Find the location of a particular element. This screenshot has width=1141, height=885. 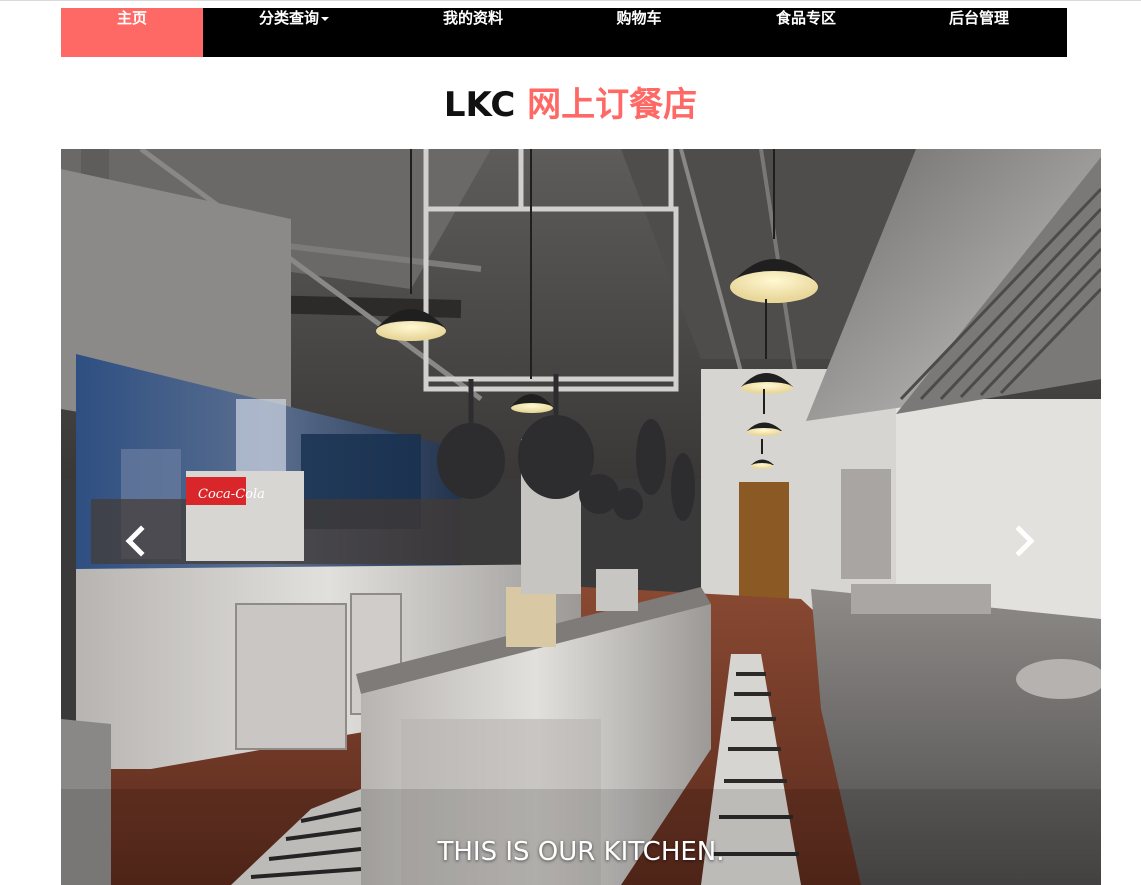

nav-home: 主页 is located at coordinates (132, 32).